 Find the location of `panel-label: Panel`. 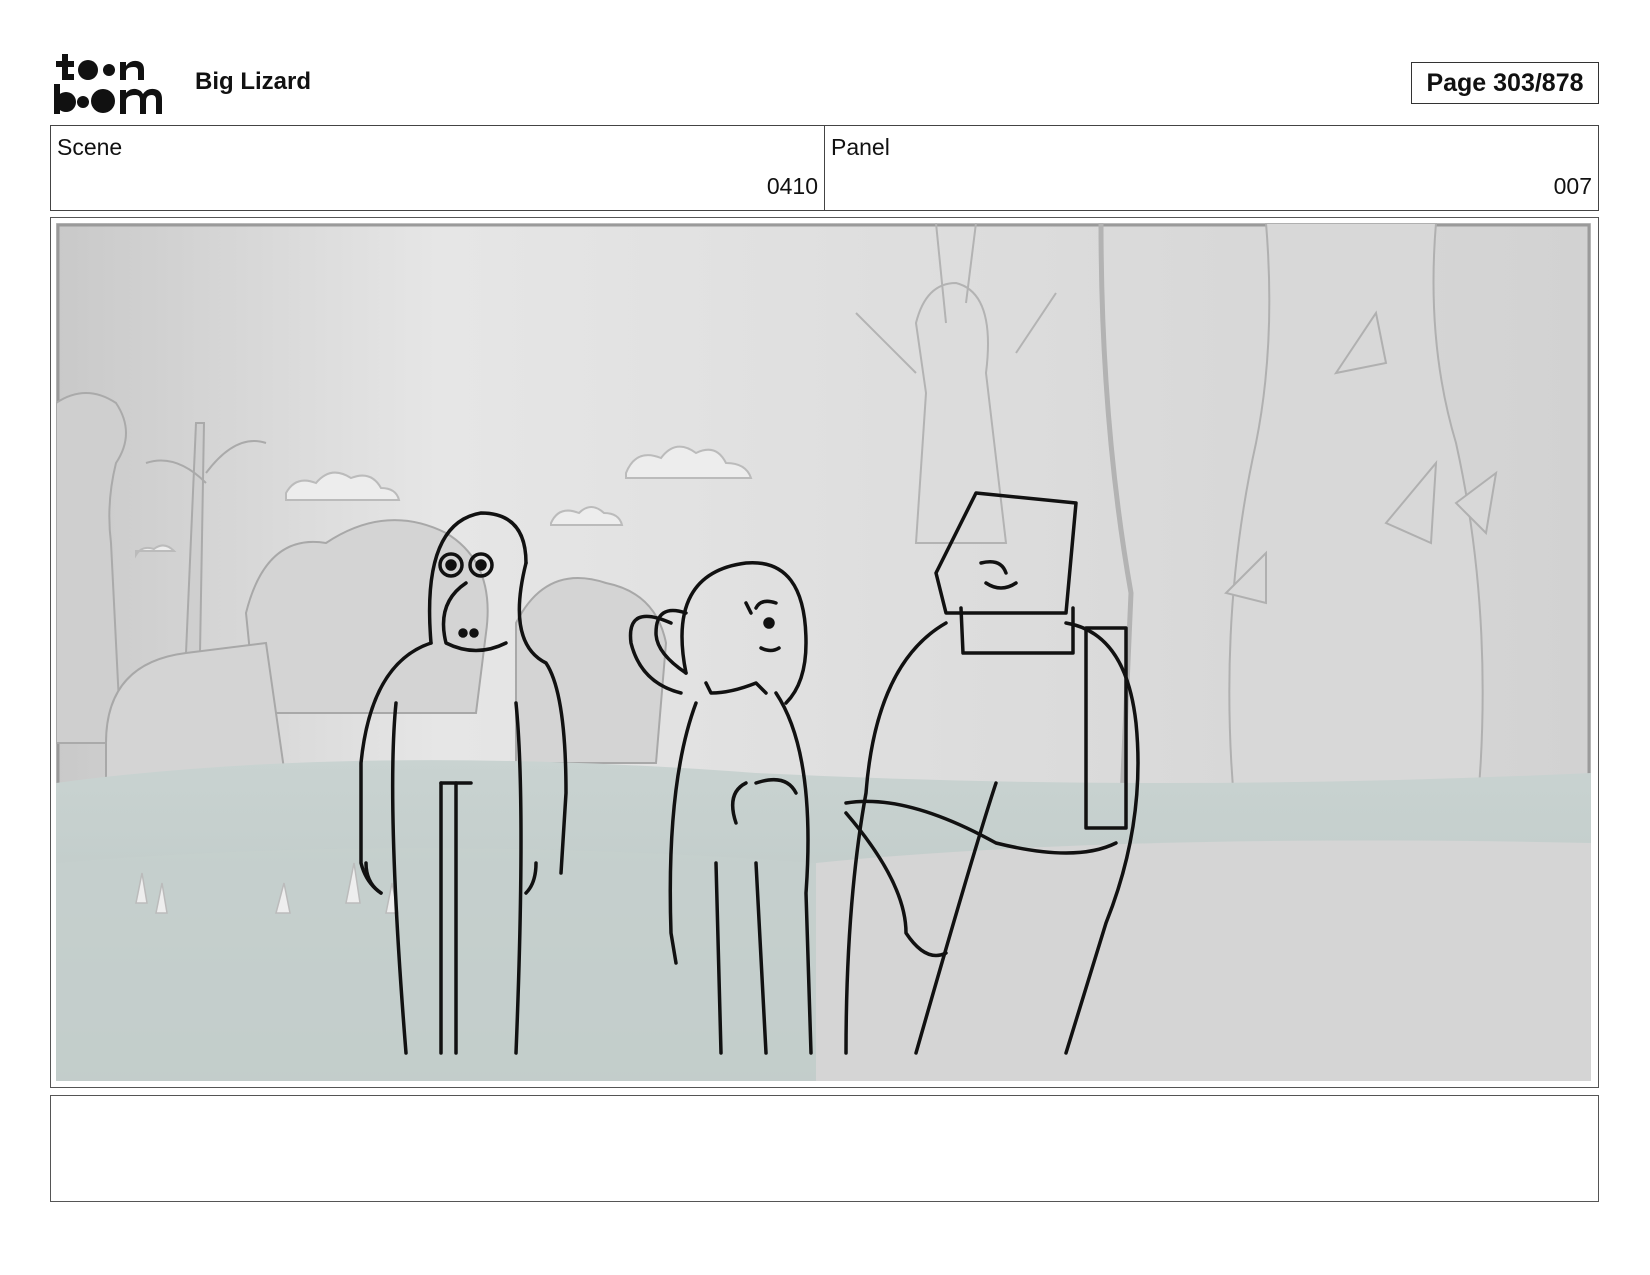

panel-label: Panel is located at coordinates (860, 147).